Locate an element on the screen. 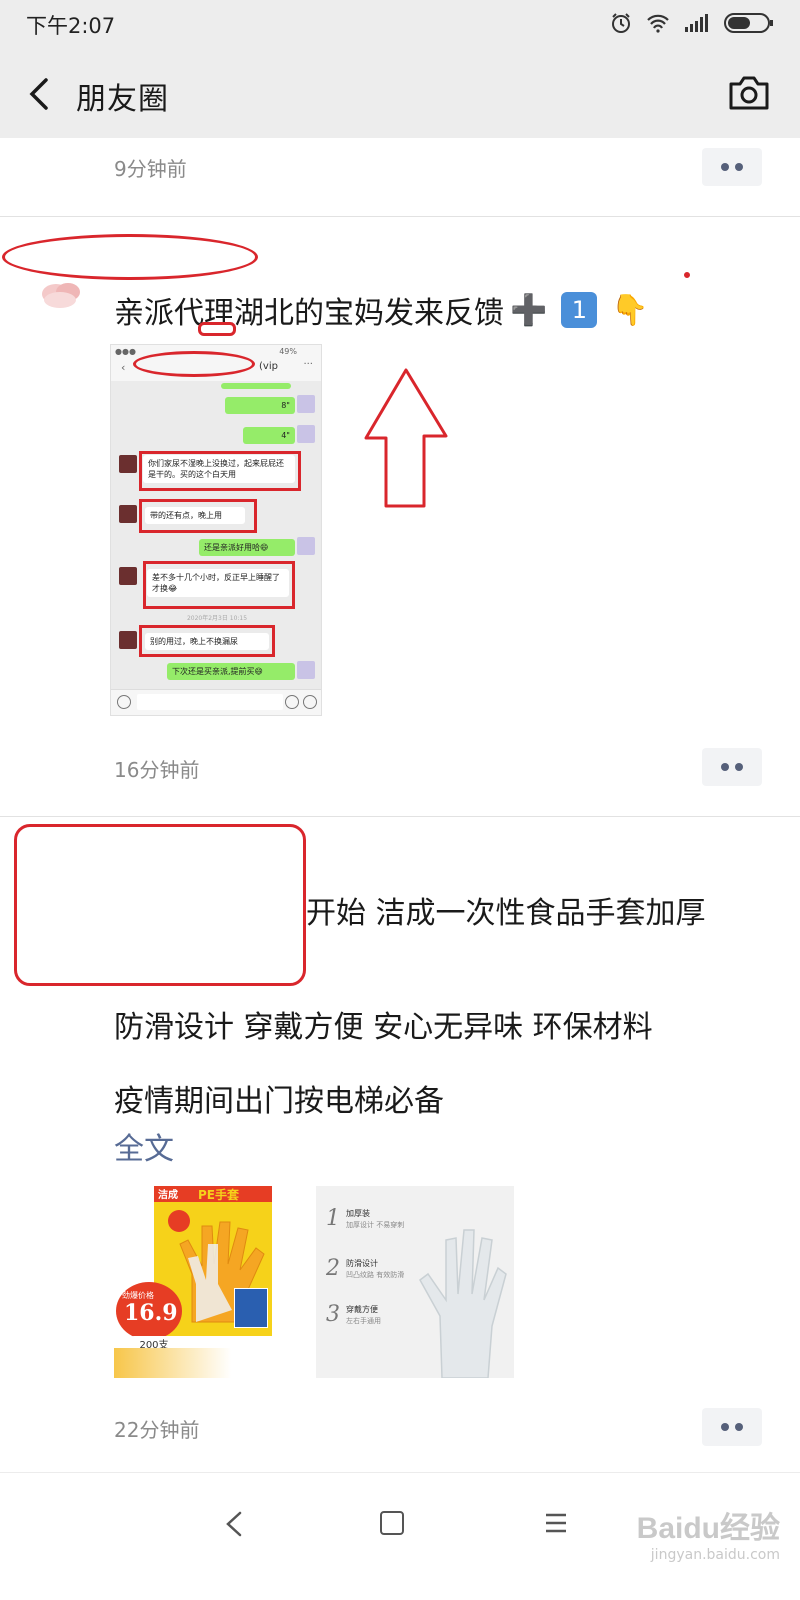  package-bottom is located at coordinates (212, 1363).